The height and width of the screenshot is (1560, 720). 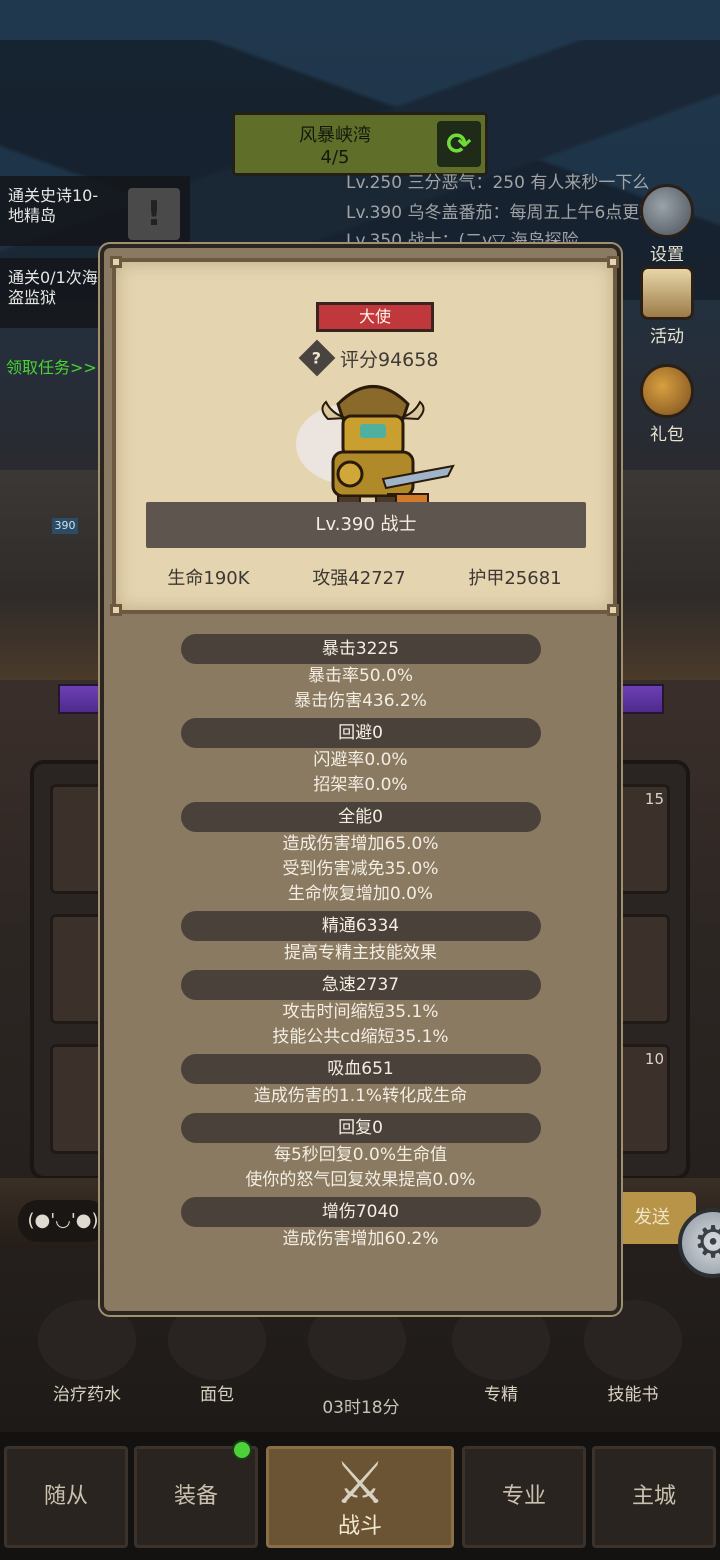 I want to click on stat-header-regen: 回复0, so click(x=360, y=1128).